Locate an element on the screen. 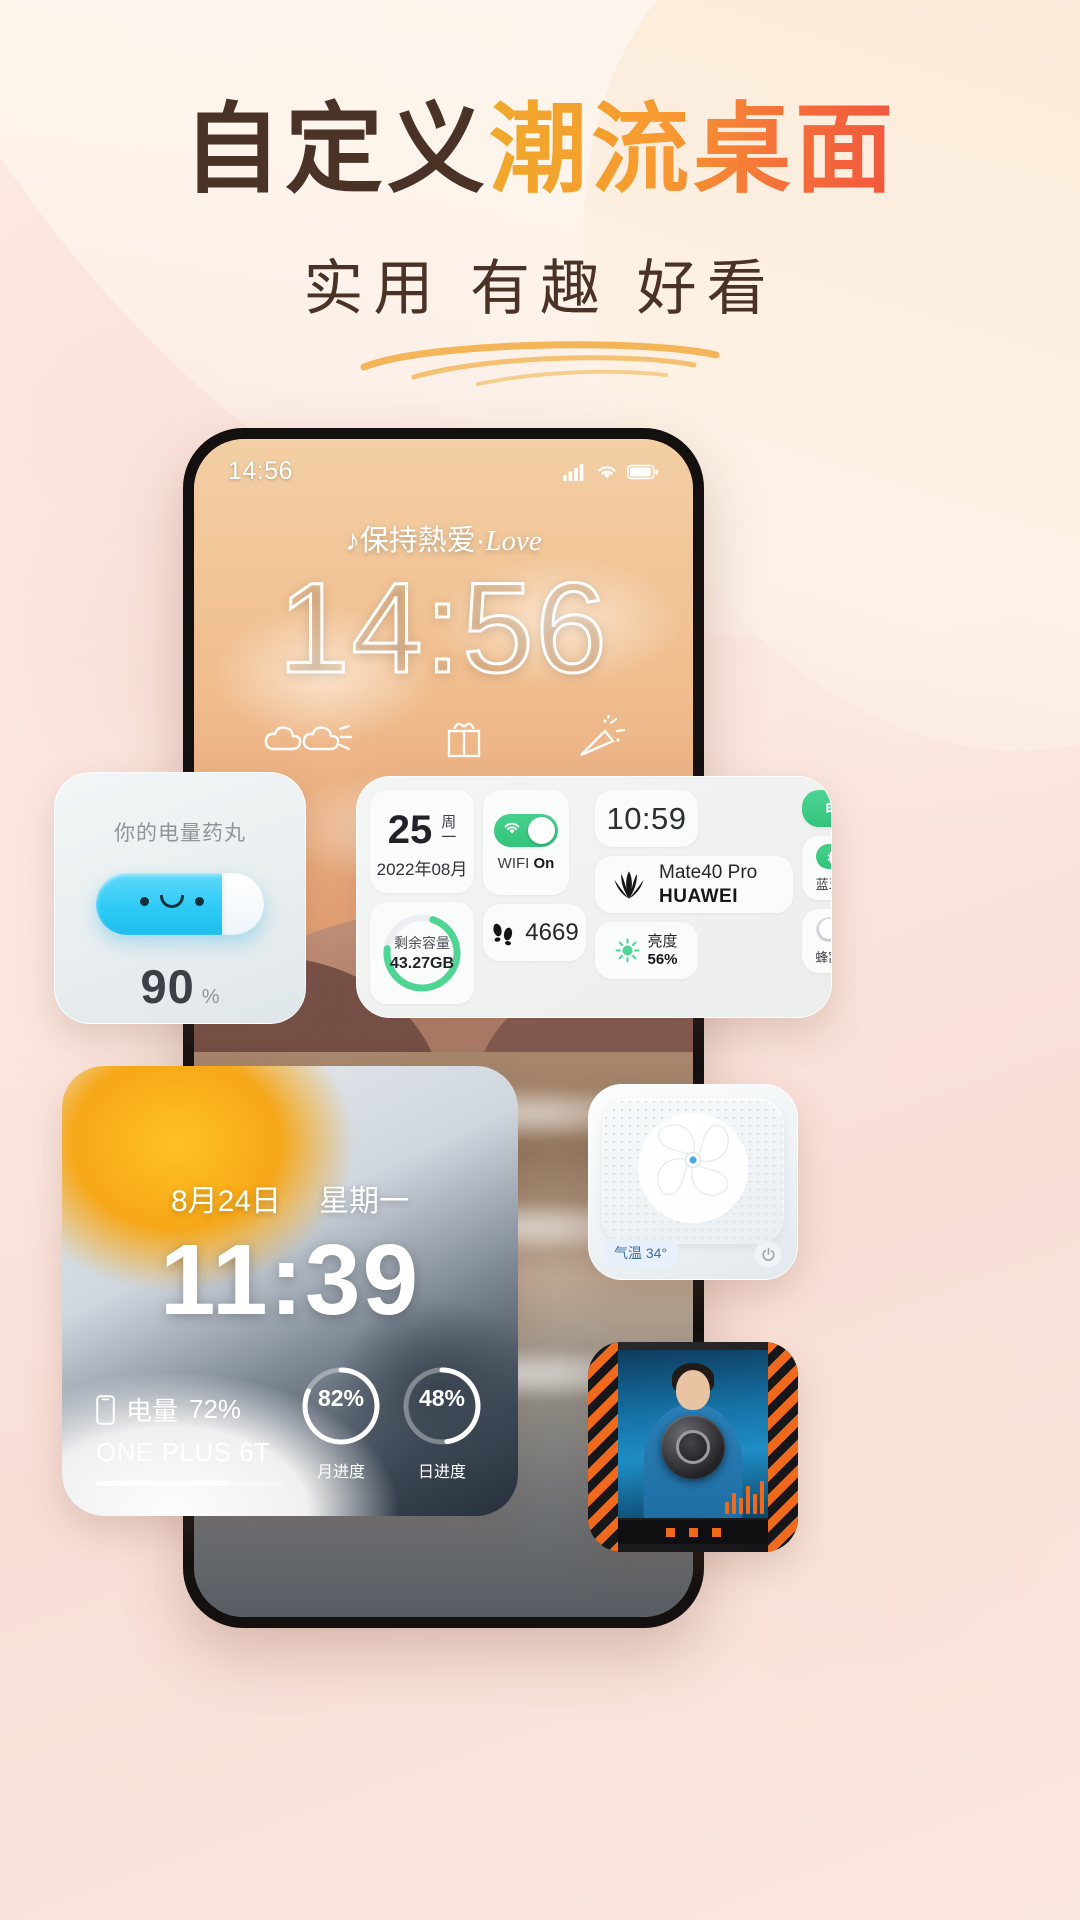  date-tile-day: 25 is located at coordinates (410, 830).